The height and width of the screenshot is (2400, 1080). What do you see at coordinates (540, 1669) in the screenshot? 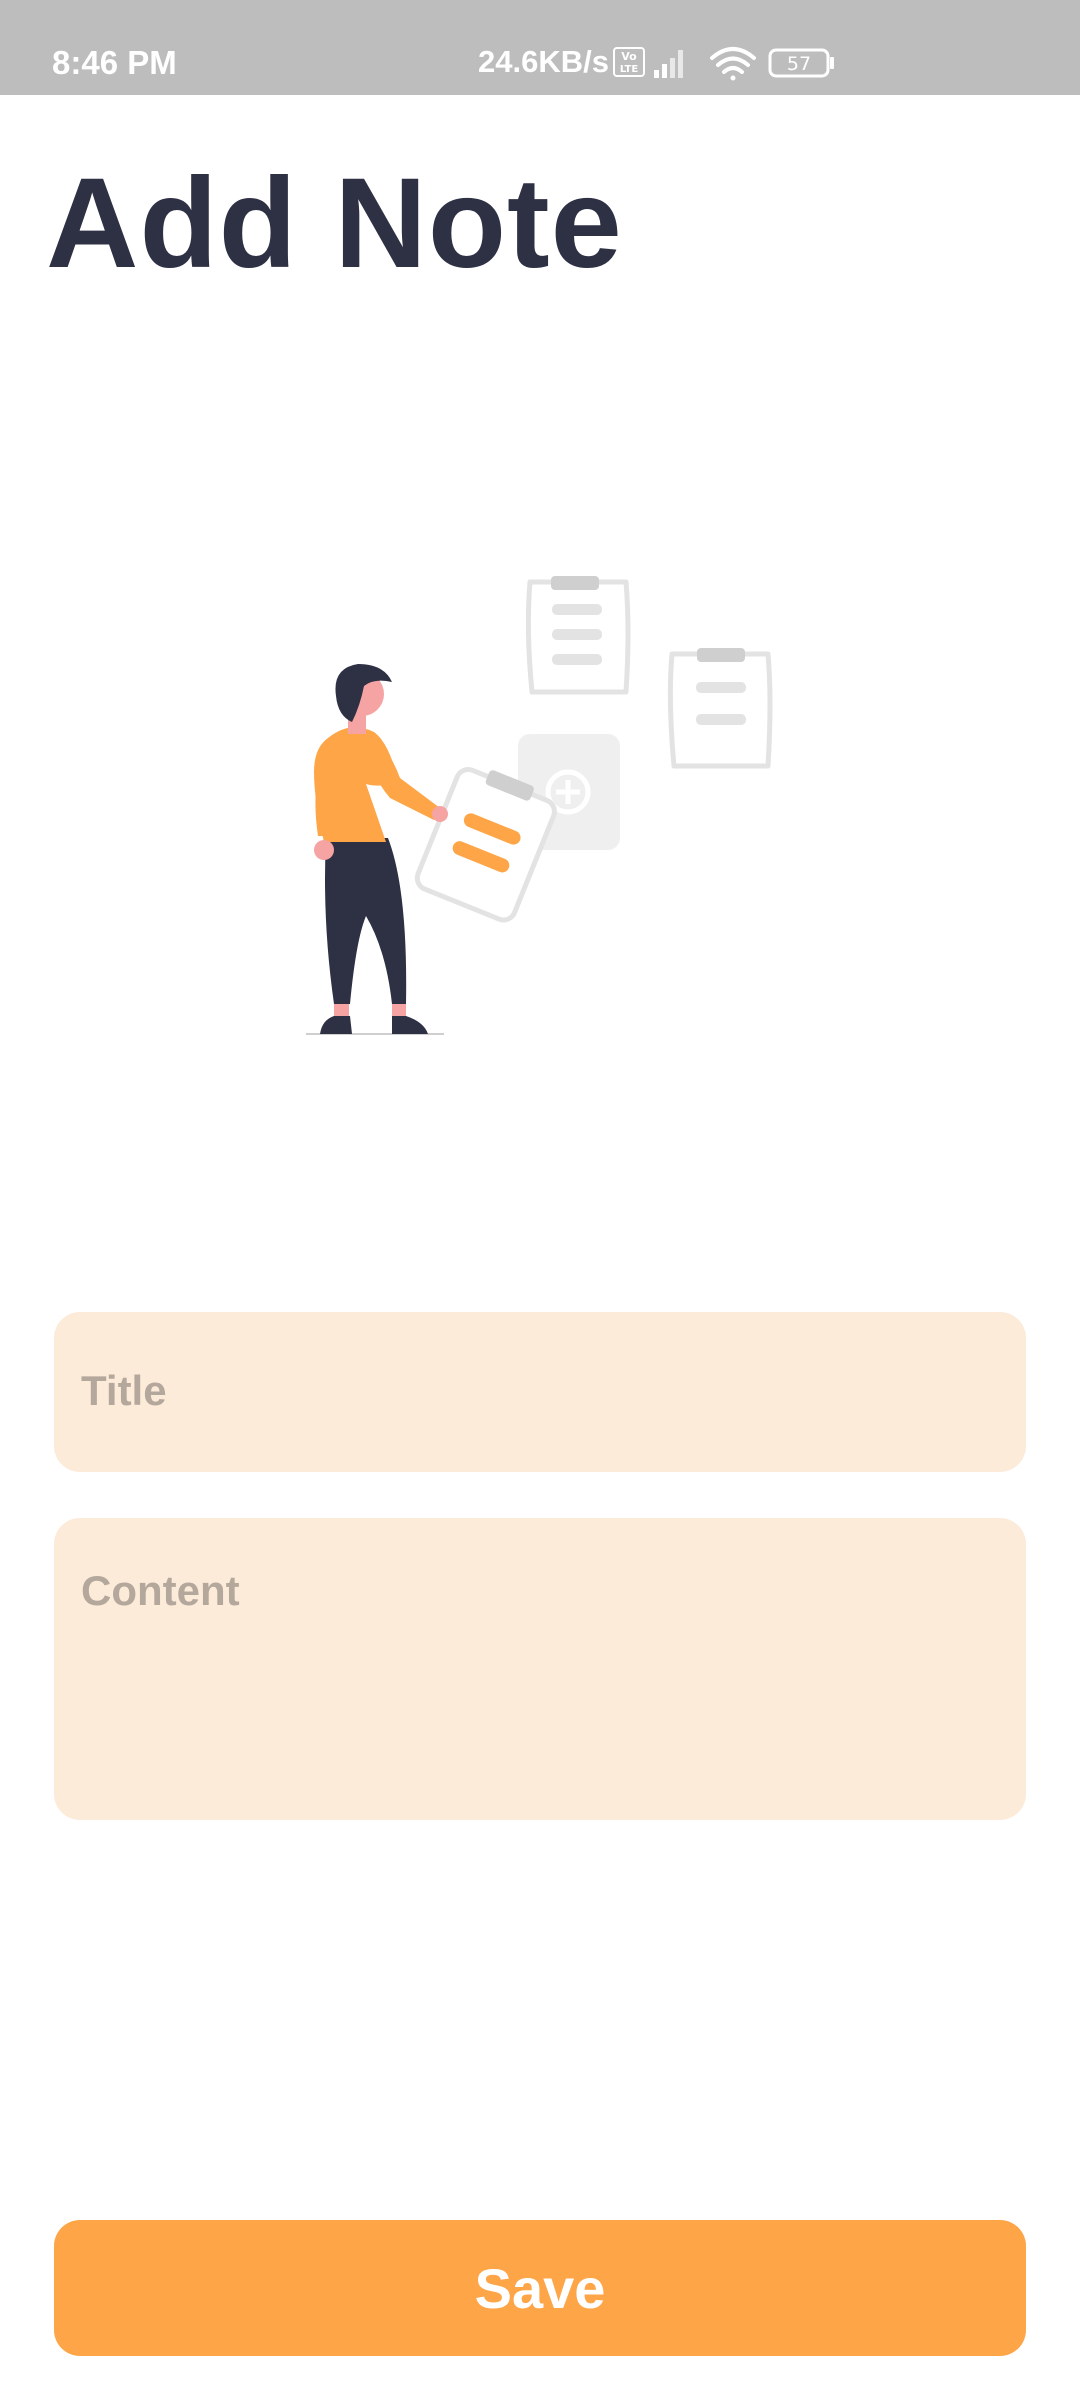
I see `content-field: Content` at bounding box center [540, 1669].